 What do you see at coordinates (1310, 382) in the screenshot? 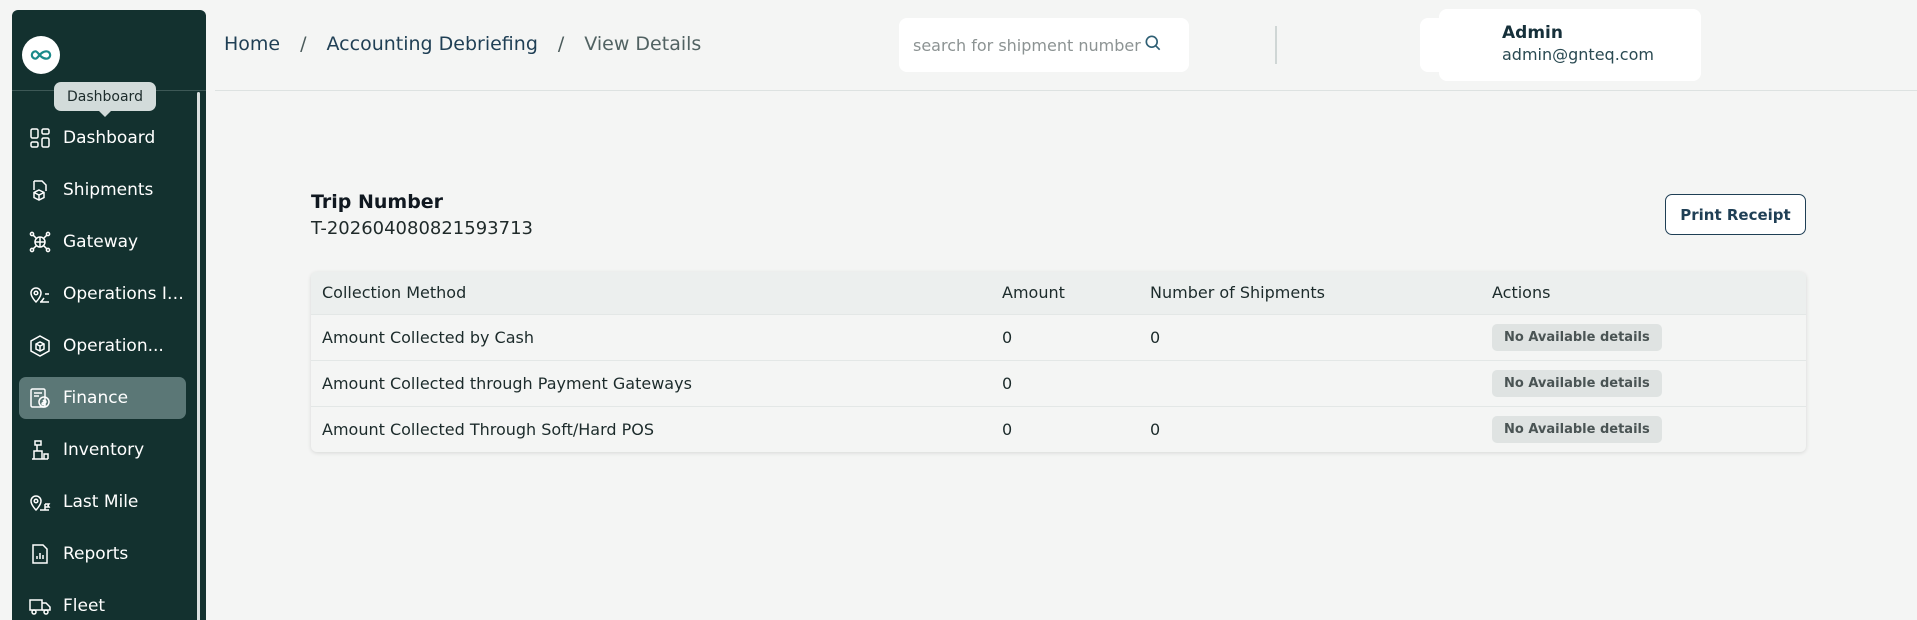
I see `cell-shipments` at bounding box center [1310, 382].